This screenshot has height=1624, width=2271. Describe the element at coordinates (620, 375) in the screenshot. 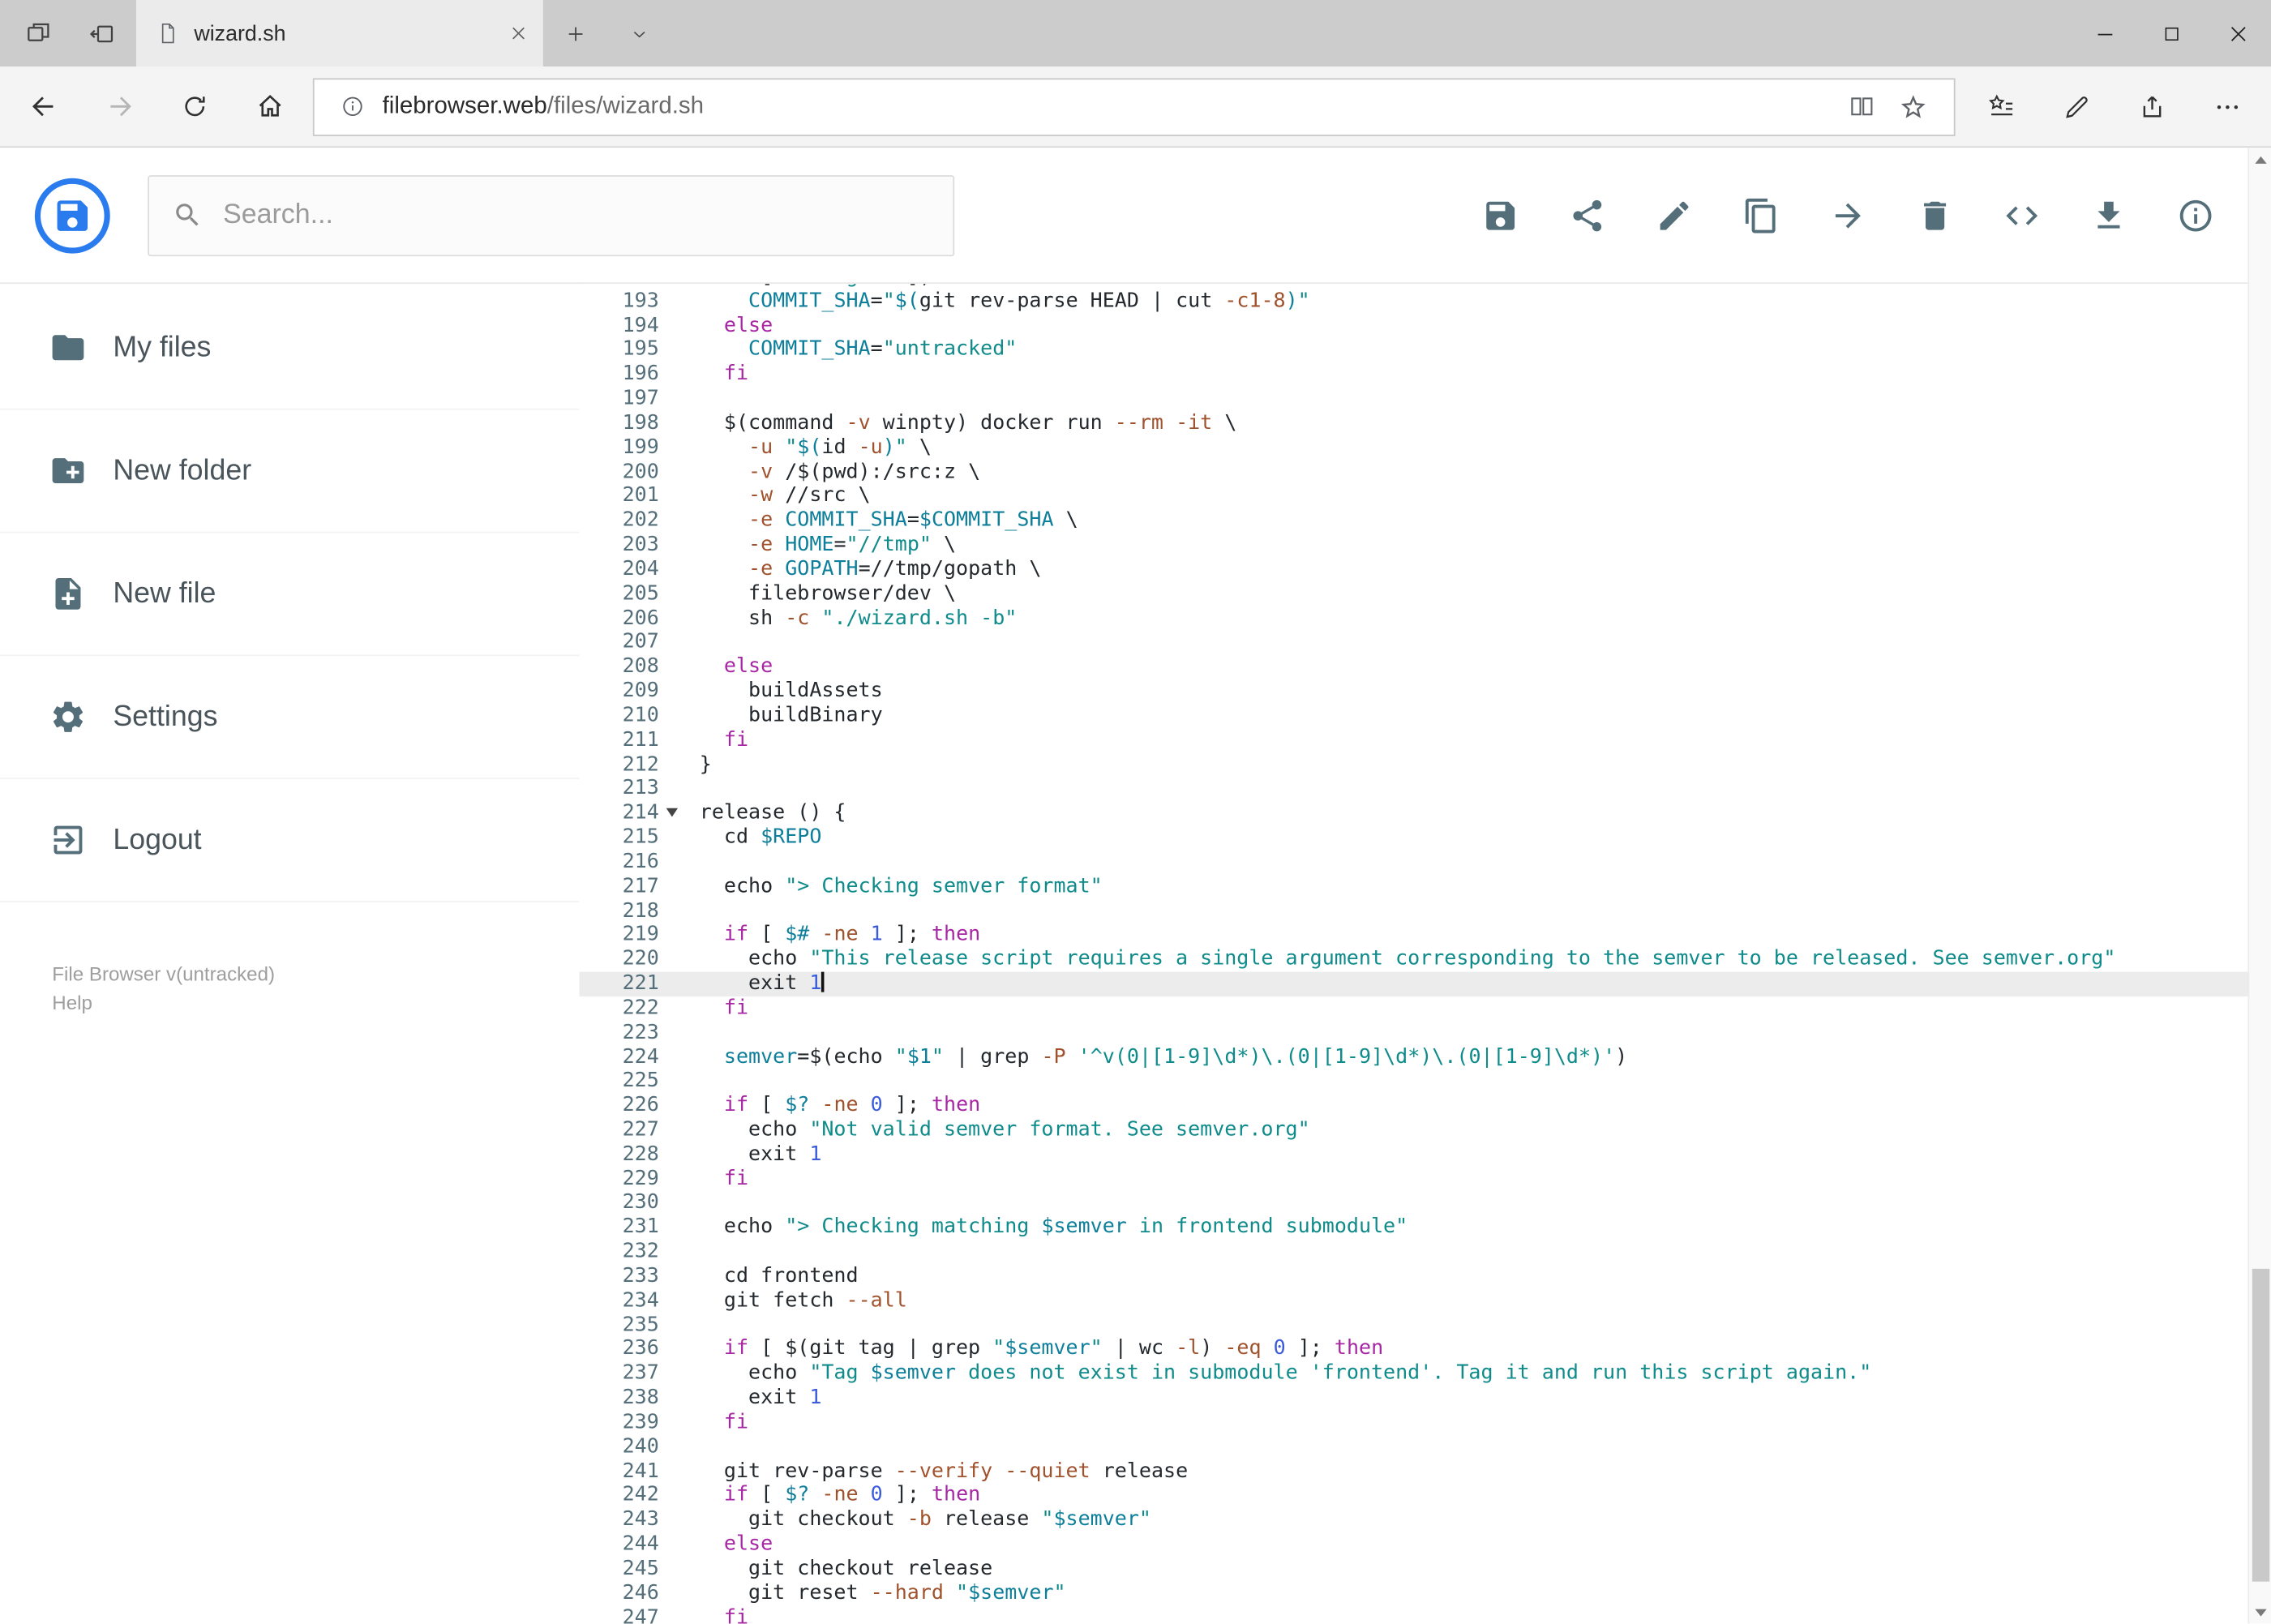

I see `line-number: 196` at that location.